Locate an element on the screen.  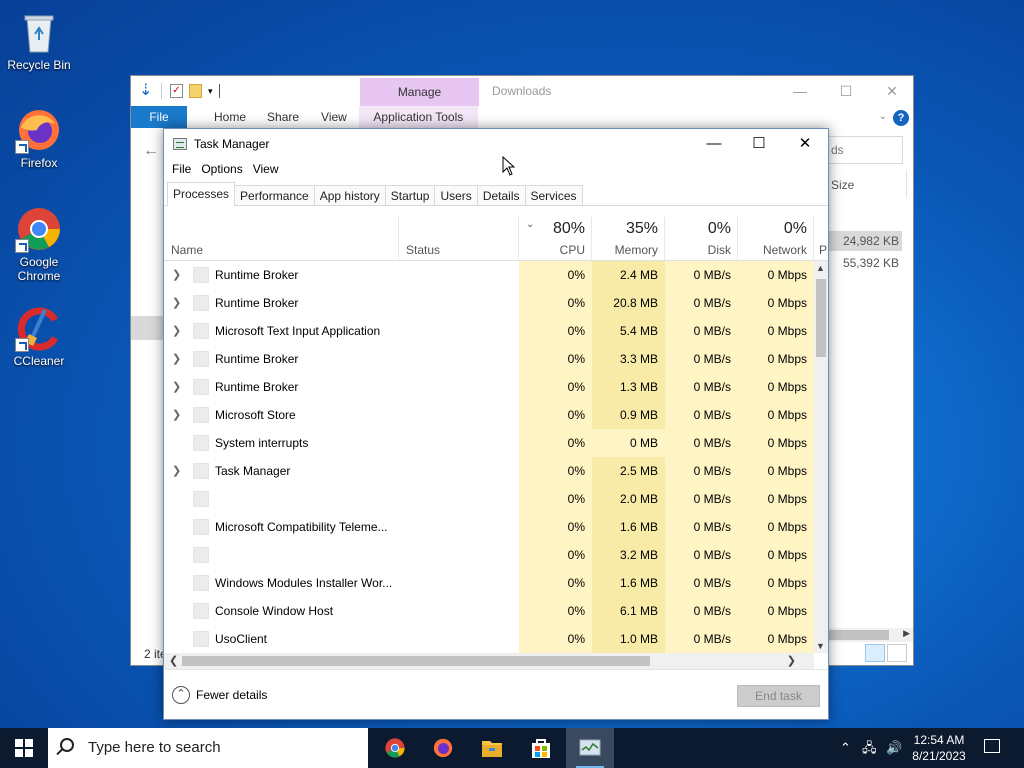
window-title: Task Manager is located at coordinates (232, 144).